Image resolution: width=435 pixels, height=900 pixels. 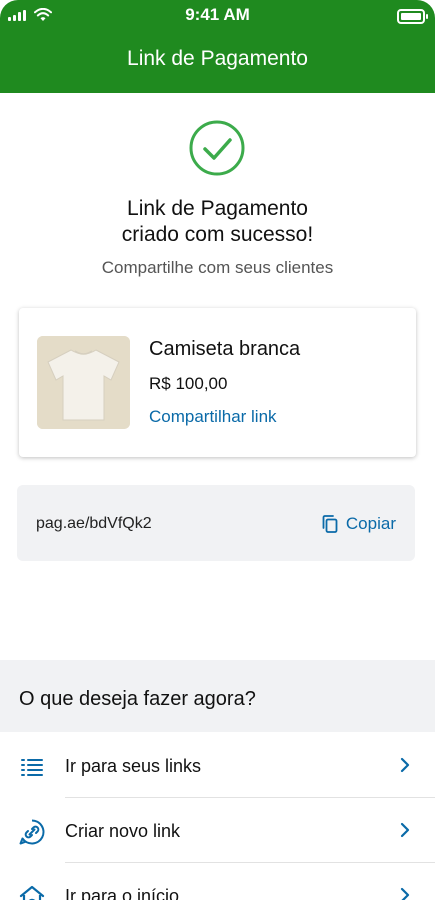 I want to click on app-header: 9:41 AM Link de Pagamento, so click(x=217, y=46).